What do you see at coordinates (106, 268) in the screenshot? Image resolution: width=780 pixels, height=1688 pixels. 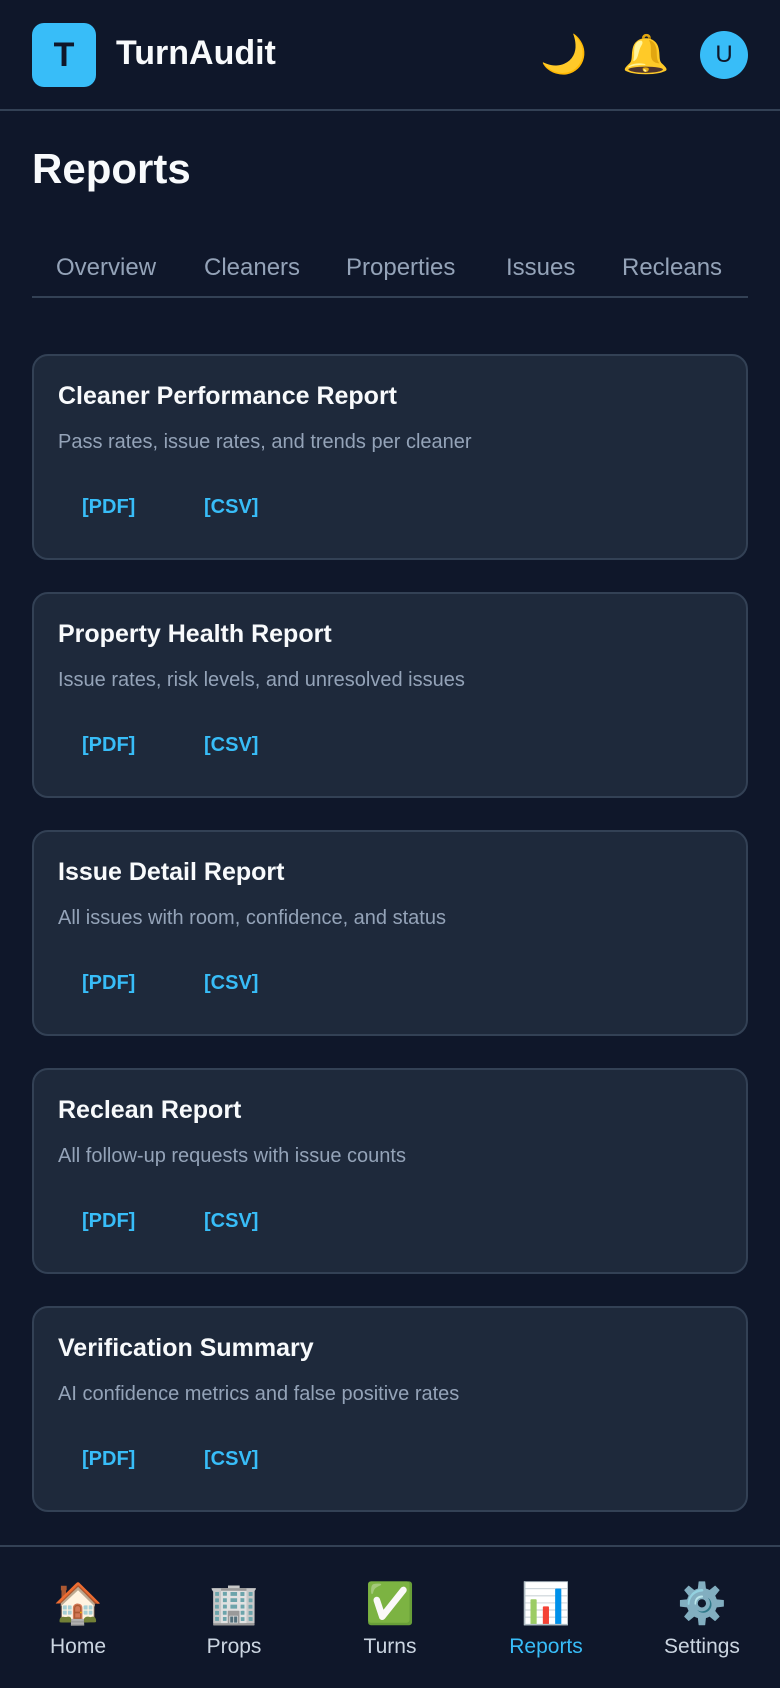 I see `tab-overview: Overview` at bounding box center [106, 268].